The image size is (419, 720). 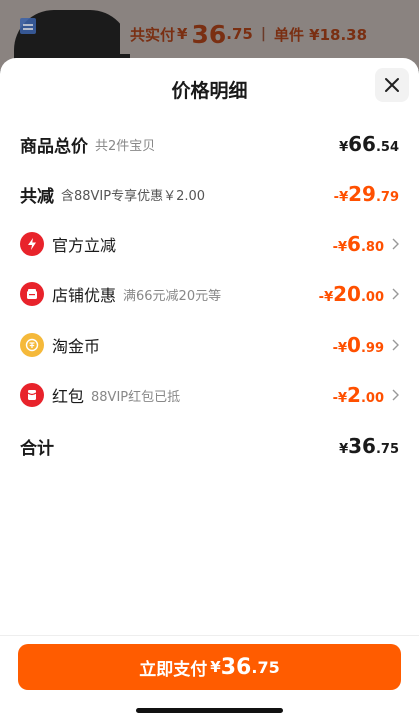 I want to click on amount-int: 20, so click(x=347, y=294).